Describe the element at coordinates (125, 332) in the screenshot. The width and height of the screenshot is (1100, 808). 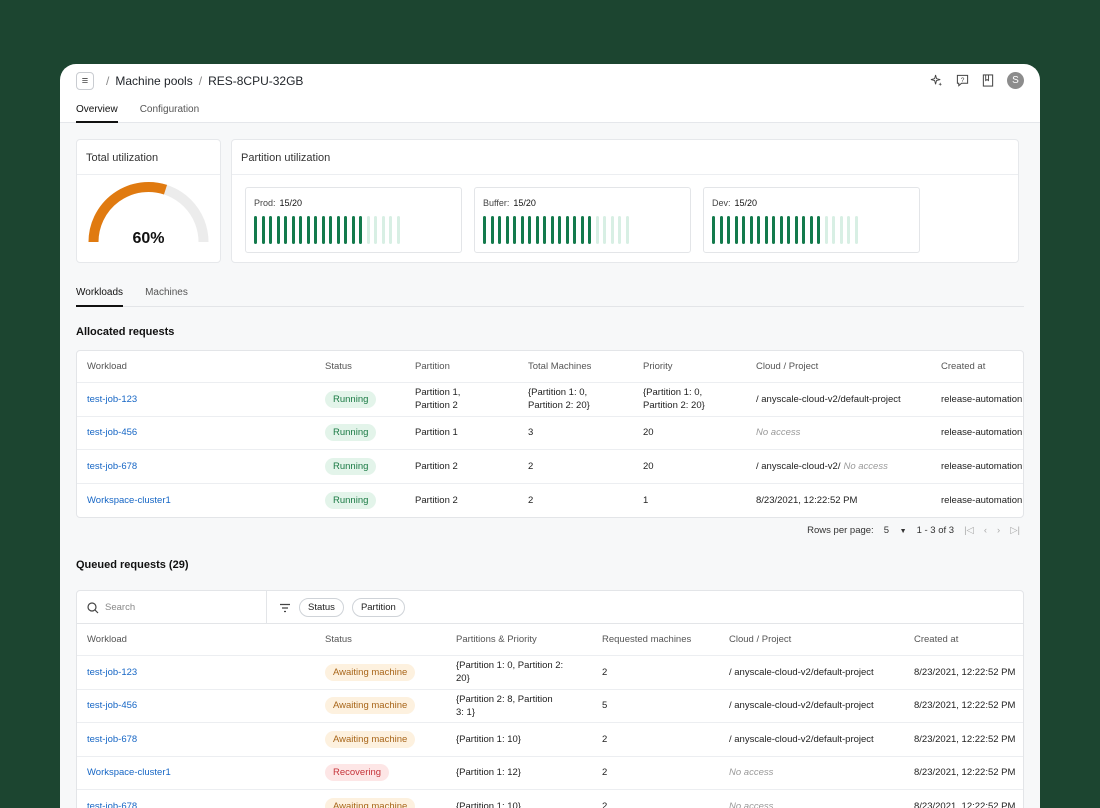
I see `allocated-requests-title: Allocated requests` at that location.